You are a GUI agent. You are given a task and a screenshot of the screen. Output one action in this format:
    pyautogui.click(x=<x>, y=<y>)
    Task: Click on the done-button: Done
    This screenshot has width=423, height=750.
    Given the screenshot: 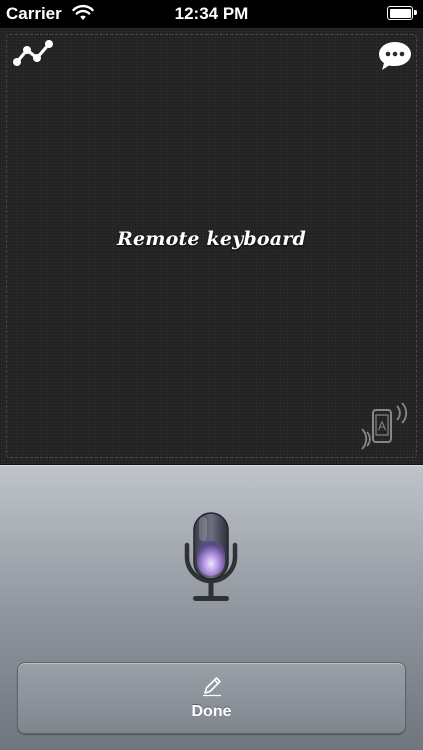 What is the action you would take?
    pyautogui.click(x=211, y=698)
    